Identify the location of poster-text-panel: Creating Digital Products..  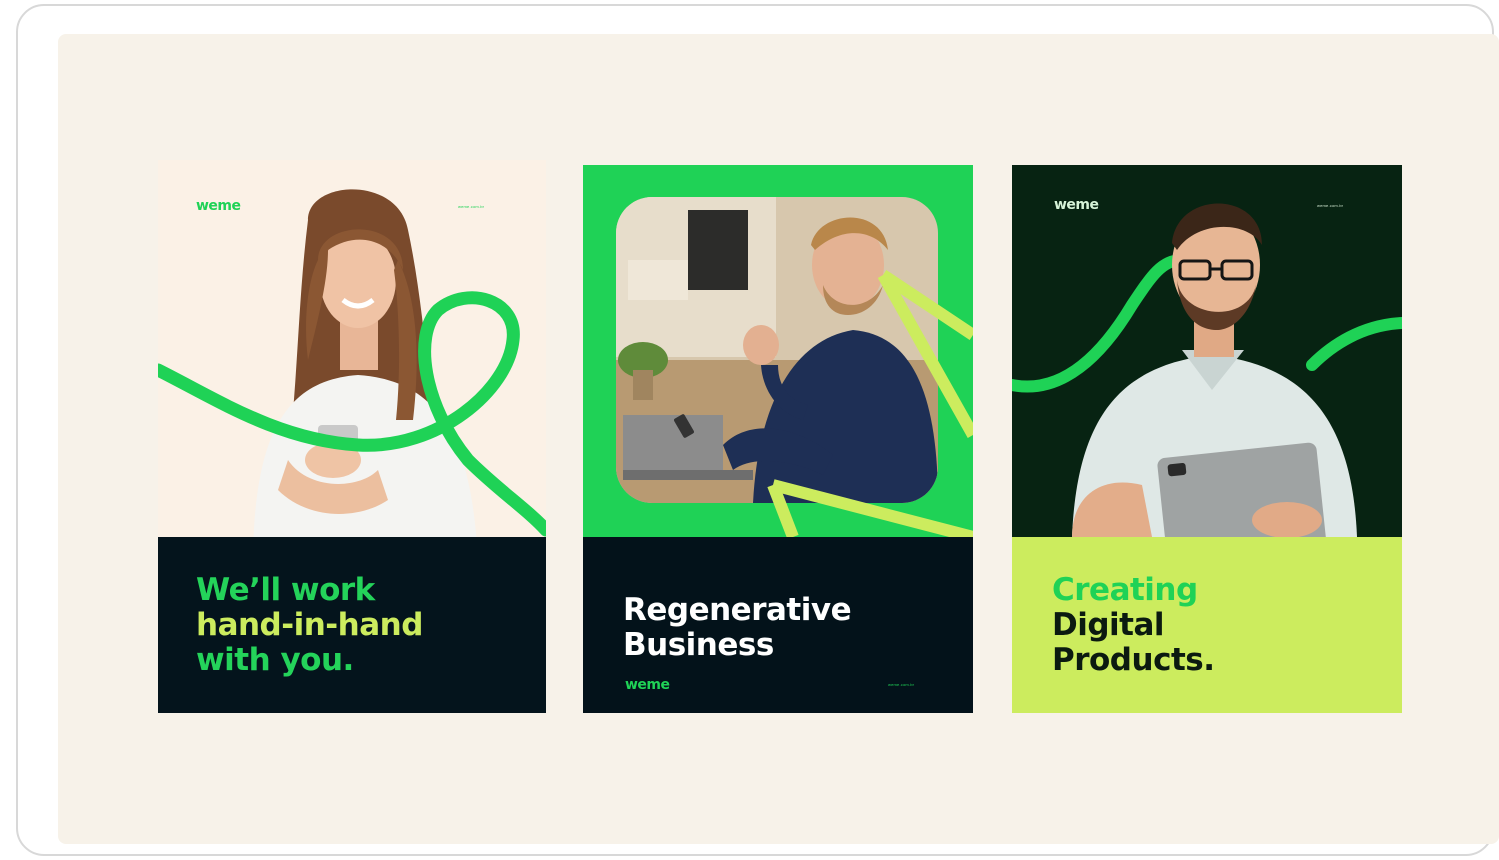
(1207, 625).